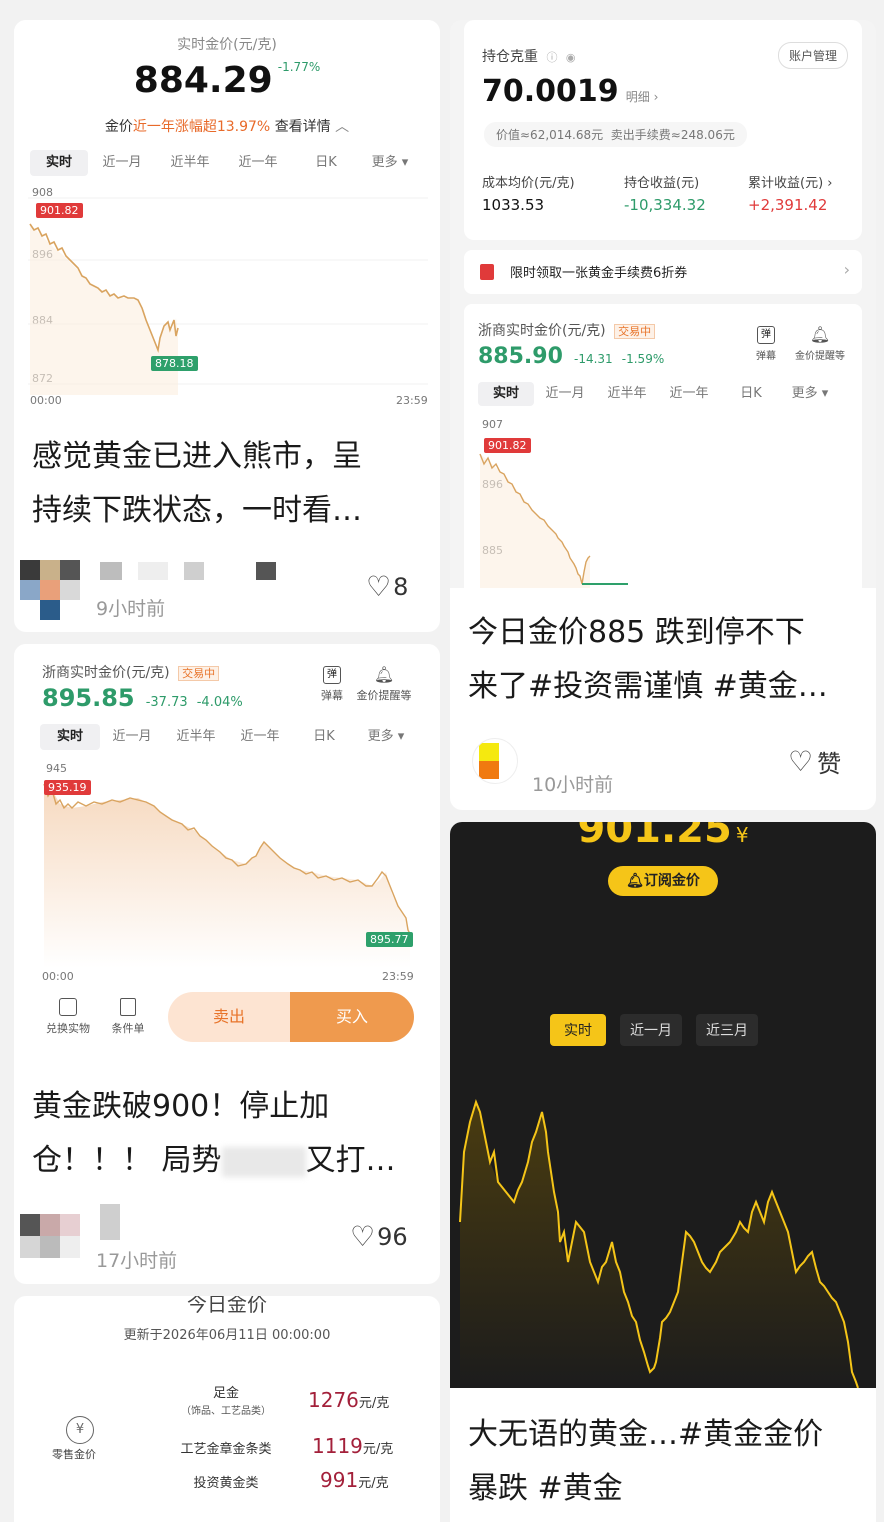 This screenshot has width=884, height=1522. I want to click on tab-three-months: 近三月, so click(727, 1030).